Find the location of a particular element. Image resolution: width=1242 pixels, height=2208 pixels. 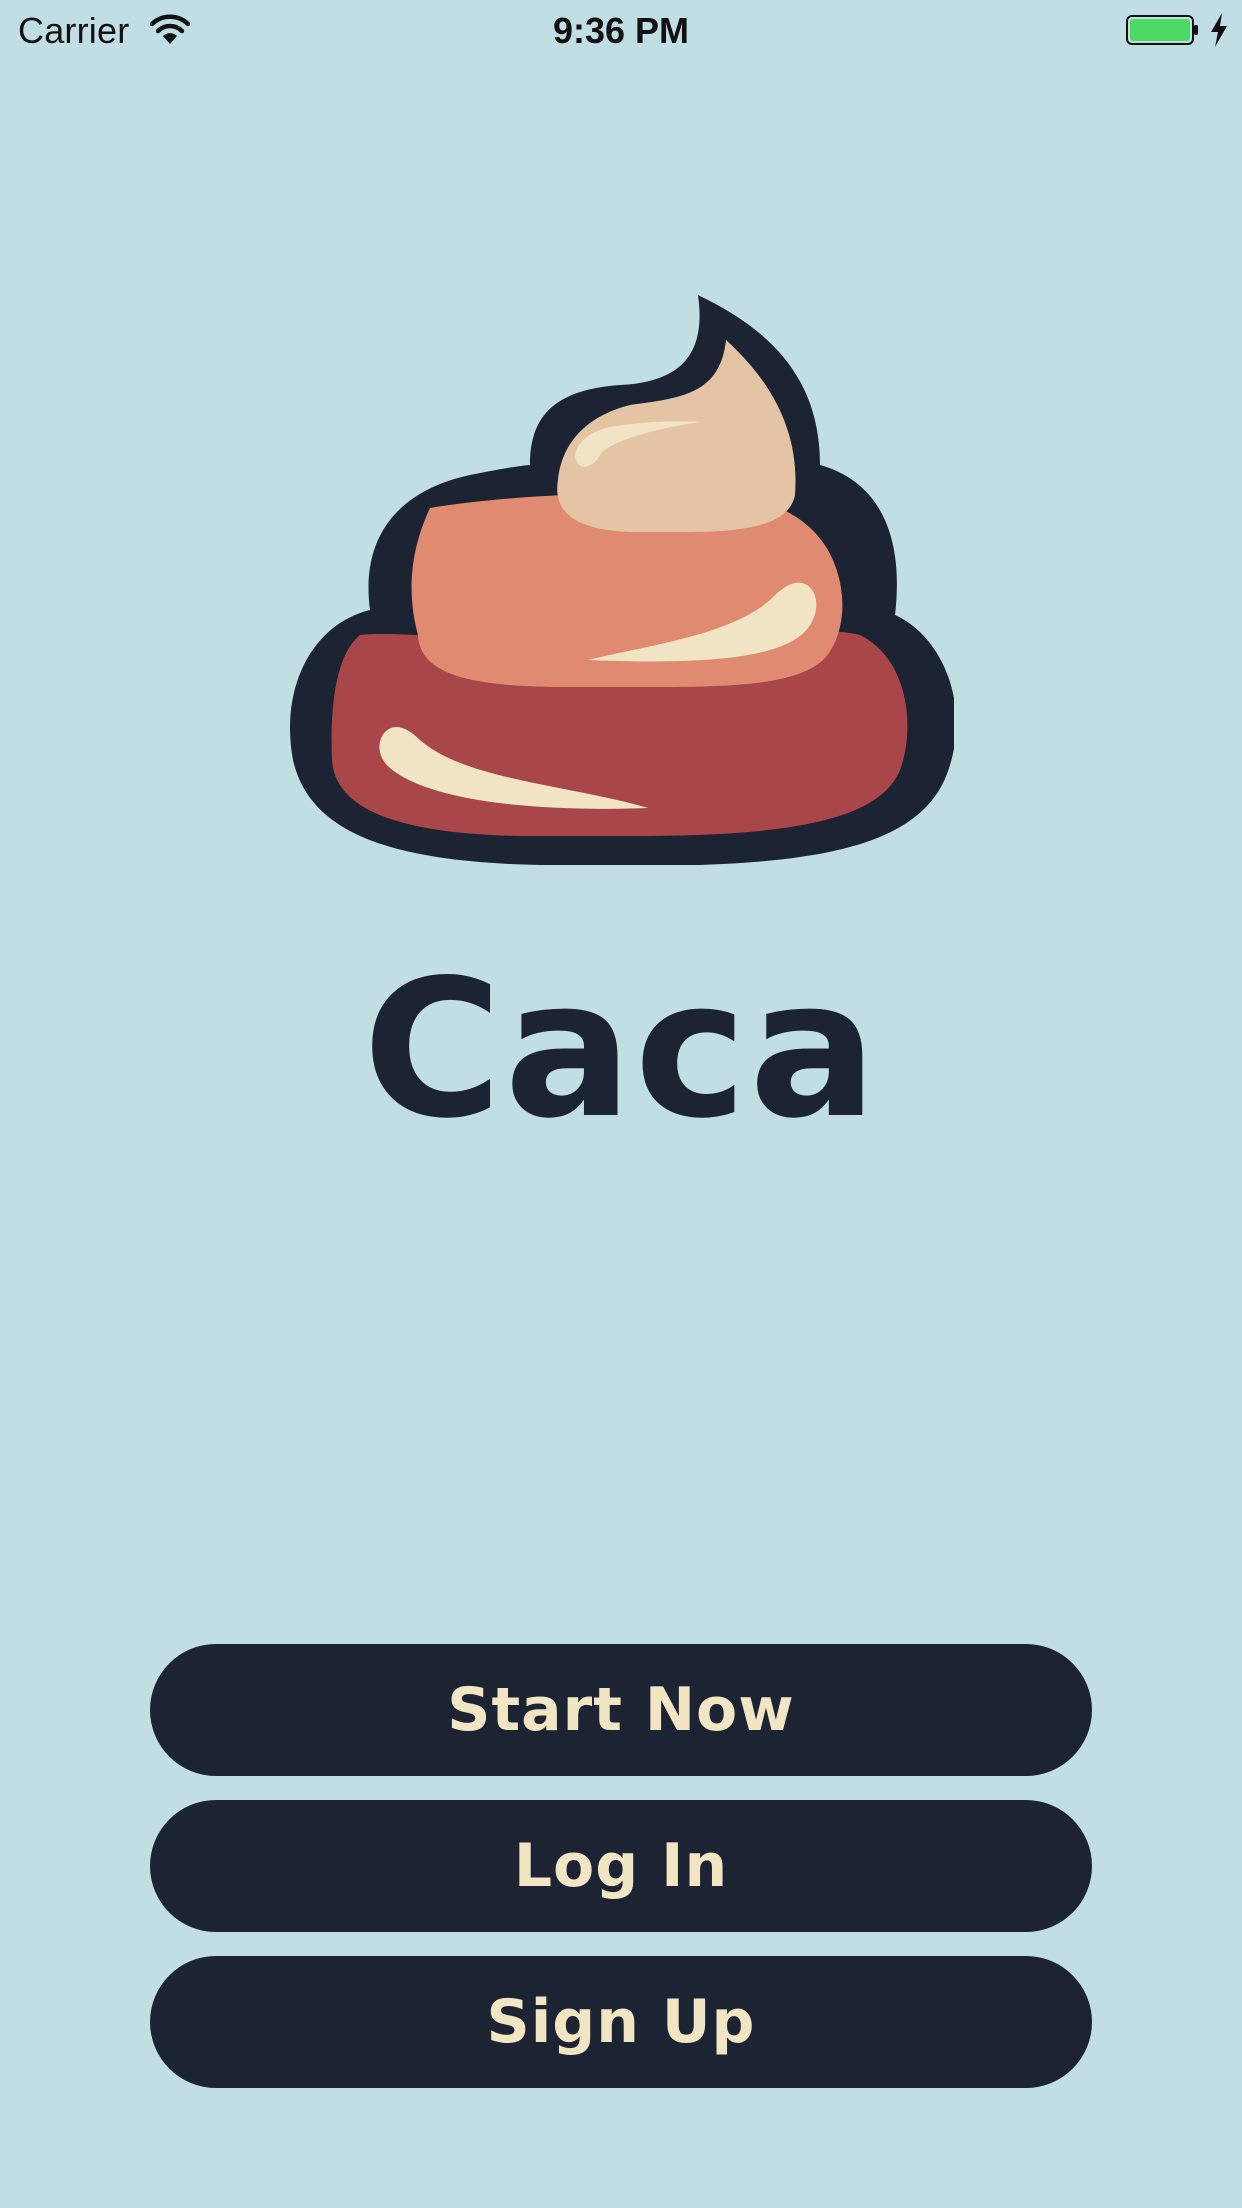

start-now-button: Start Now is located at coordinates (621, 1710).